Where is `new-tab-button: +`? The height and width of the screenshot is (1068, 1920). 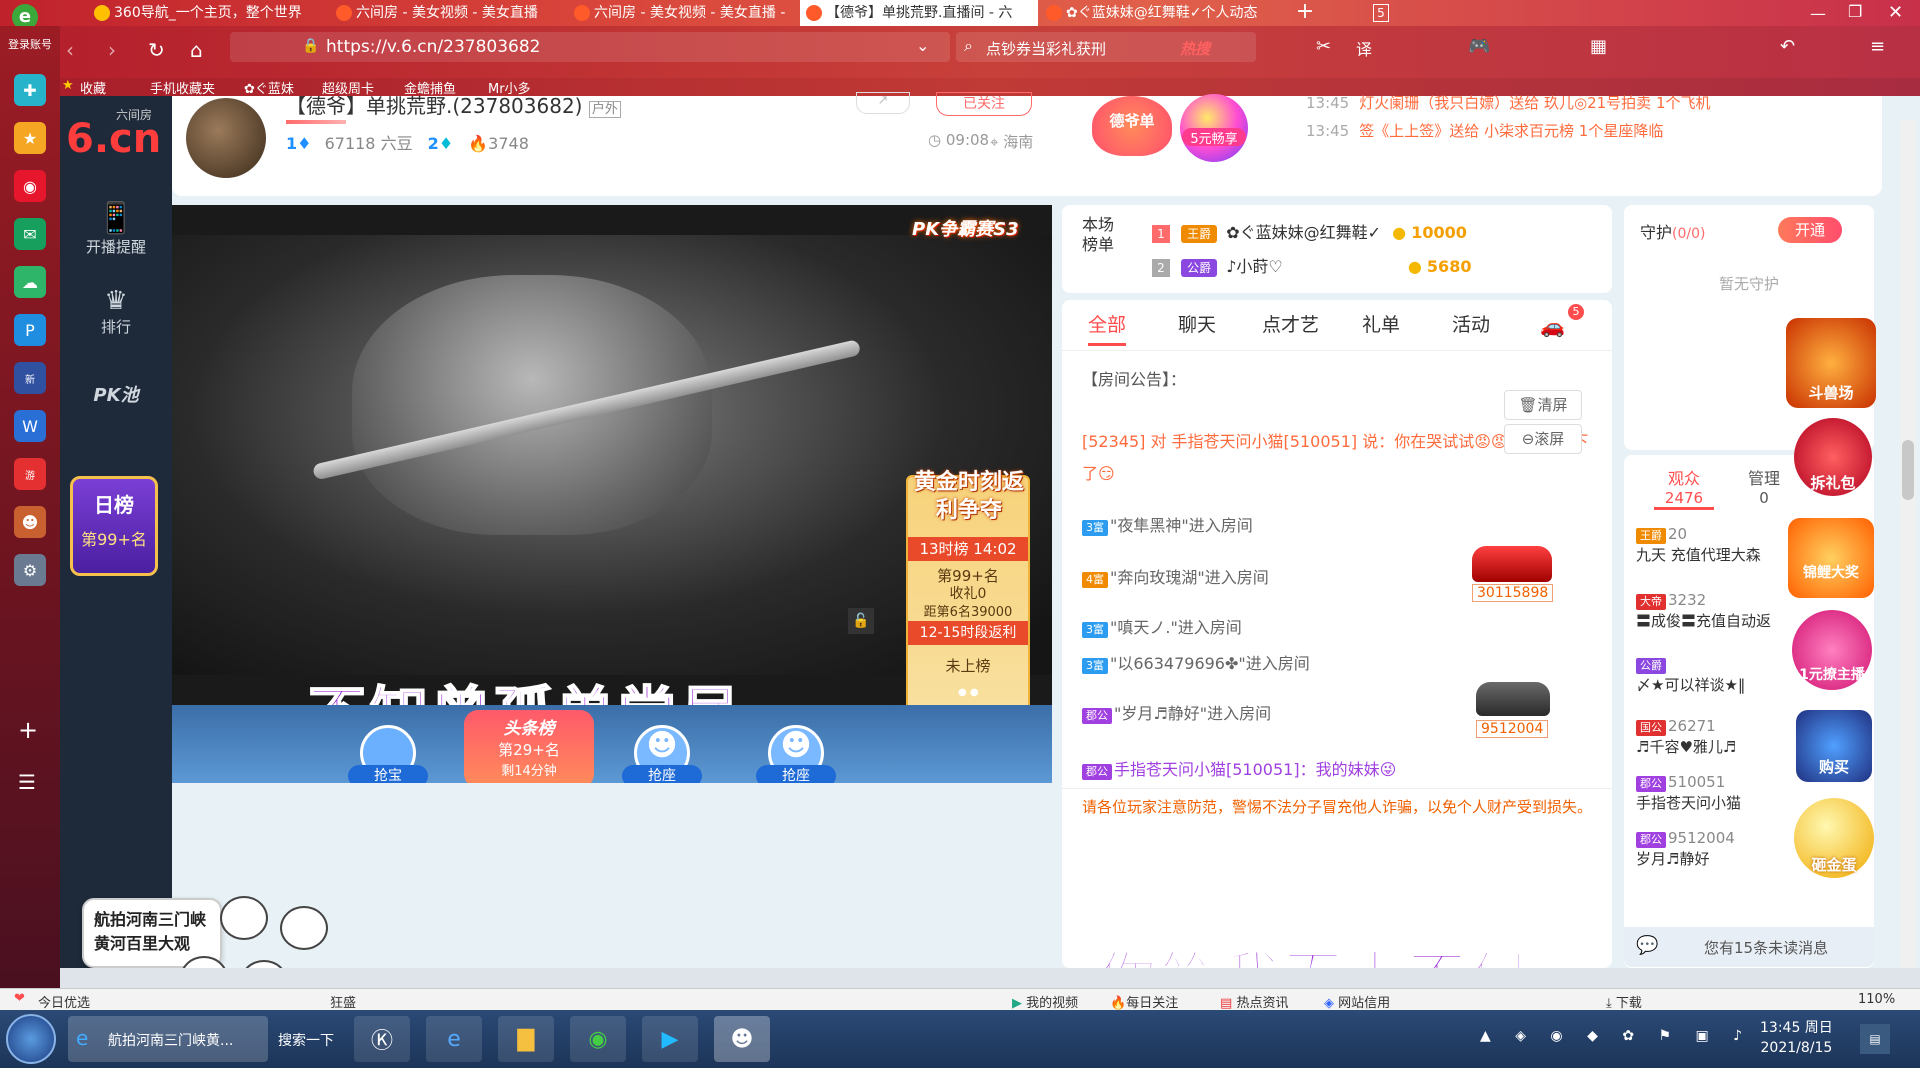
new-tab-button: + is located at coordinates (1305, 13).